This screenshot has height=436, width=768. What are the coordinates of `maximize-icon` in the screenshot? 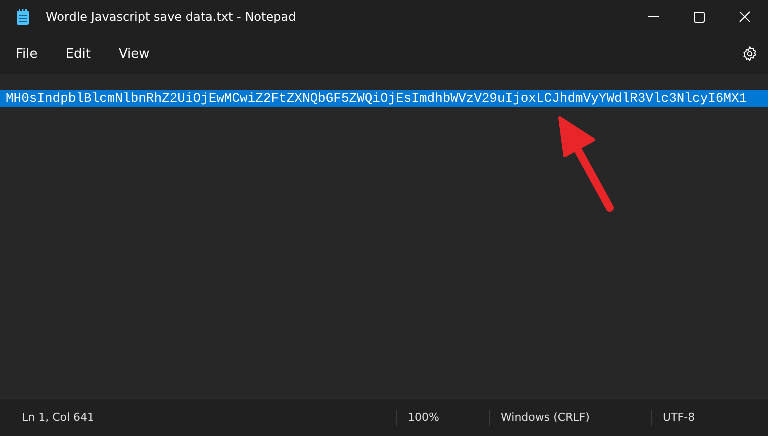 It's located at (699, 17).